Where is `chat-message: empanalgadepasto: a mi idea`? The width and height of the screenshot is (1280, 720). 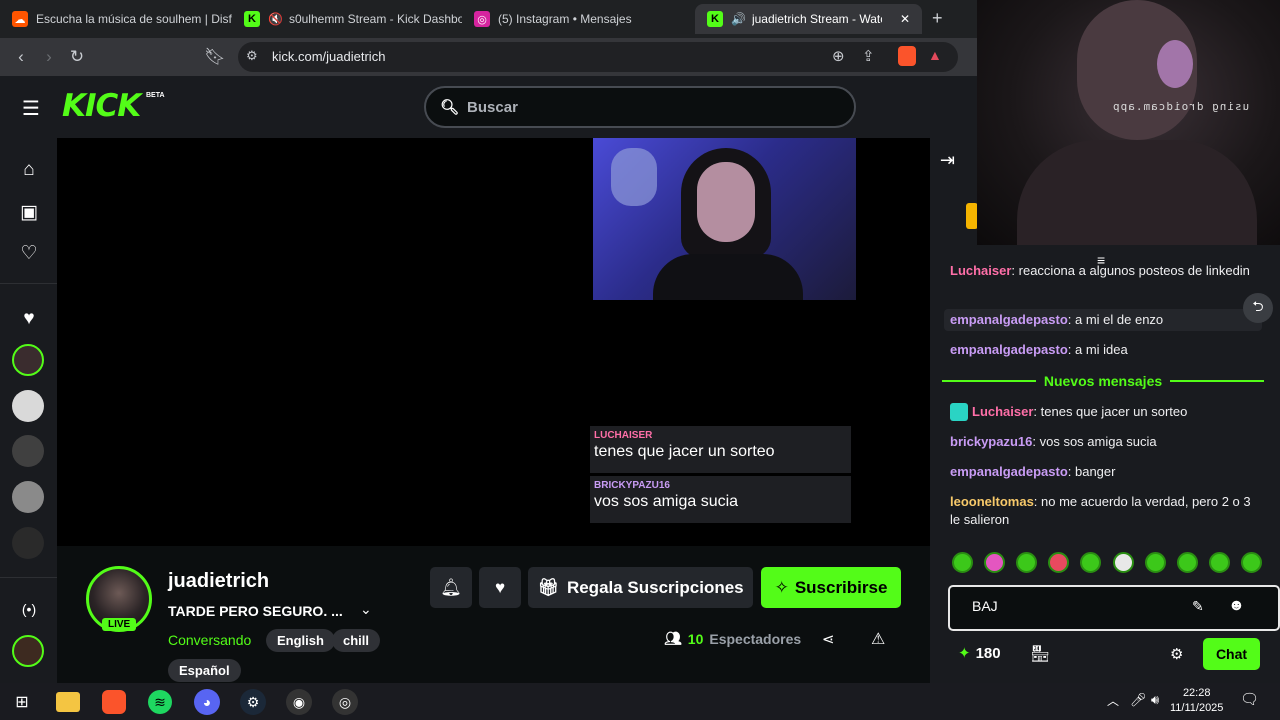 chat-message: empanalgadepasto: a mi idea is located at coordinates (1100, 350).